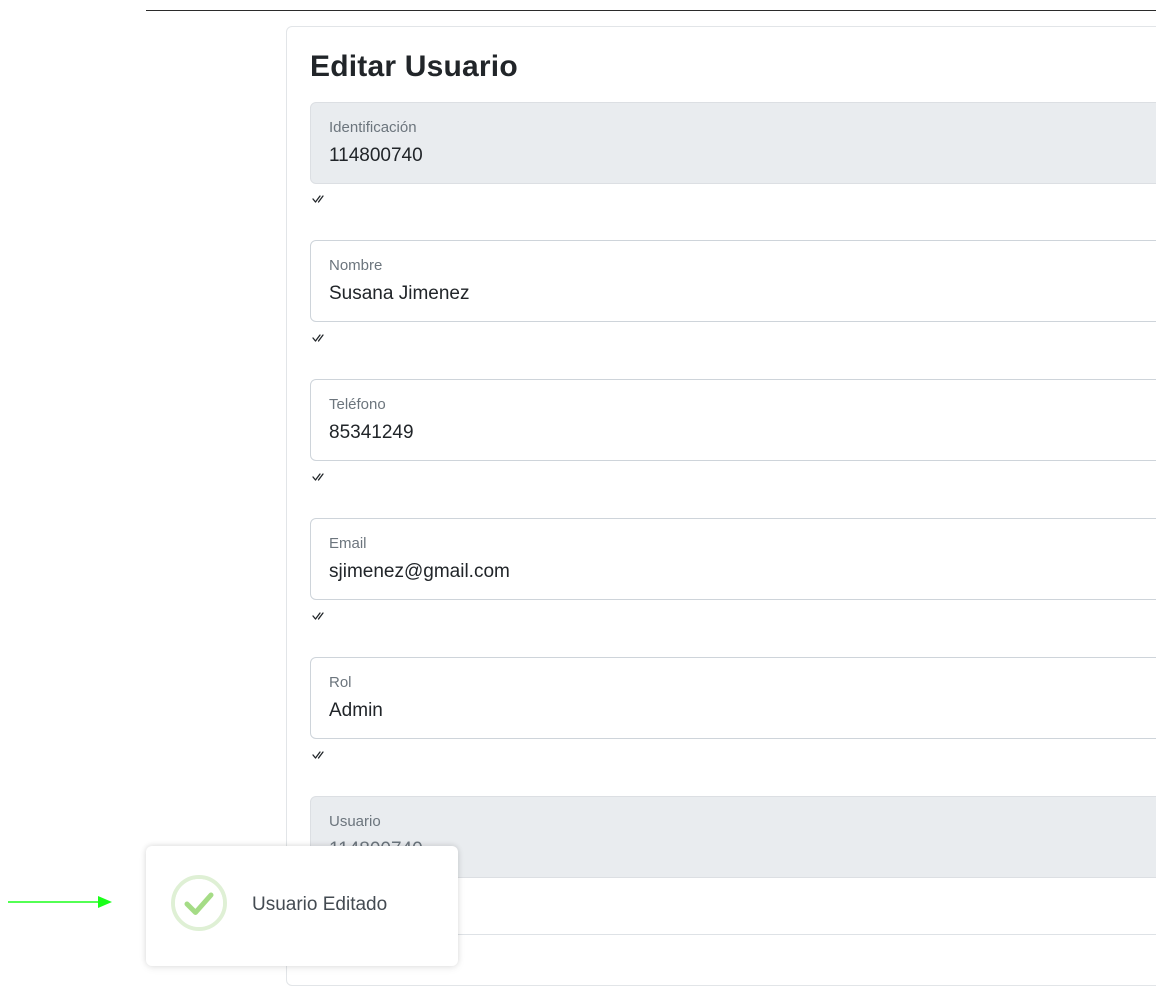 This screenshot has width=1156, height=986. I want to click on email-label: Email, so click(348, 543).